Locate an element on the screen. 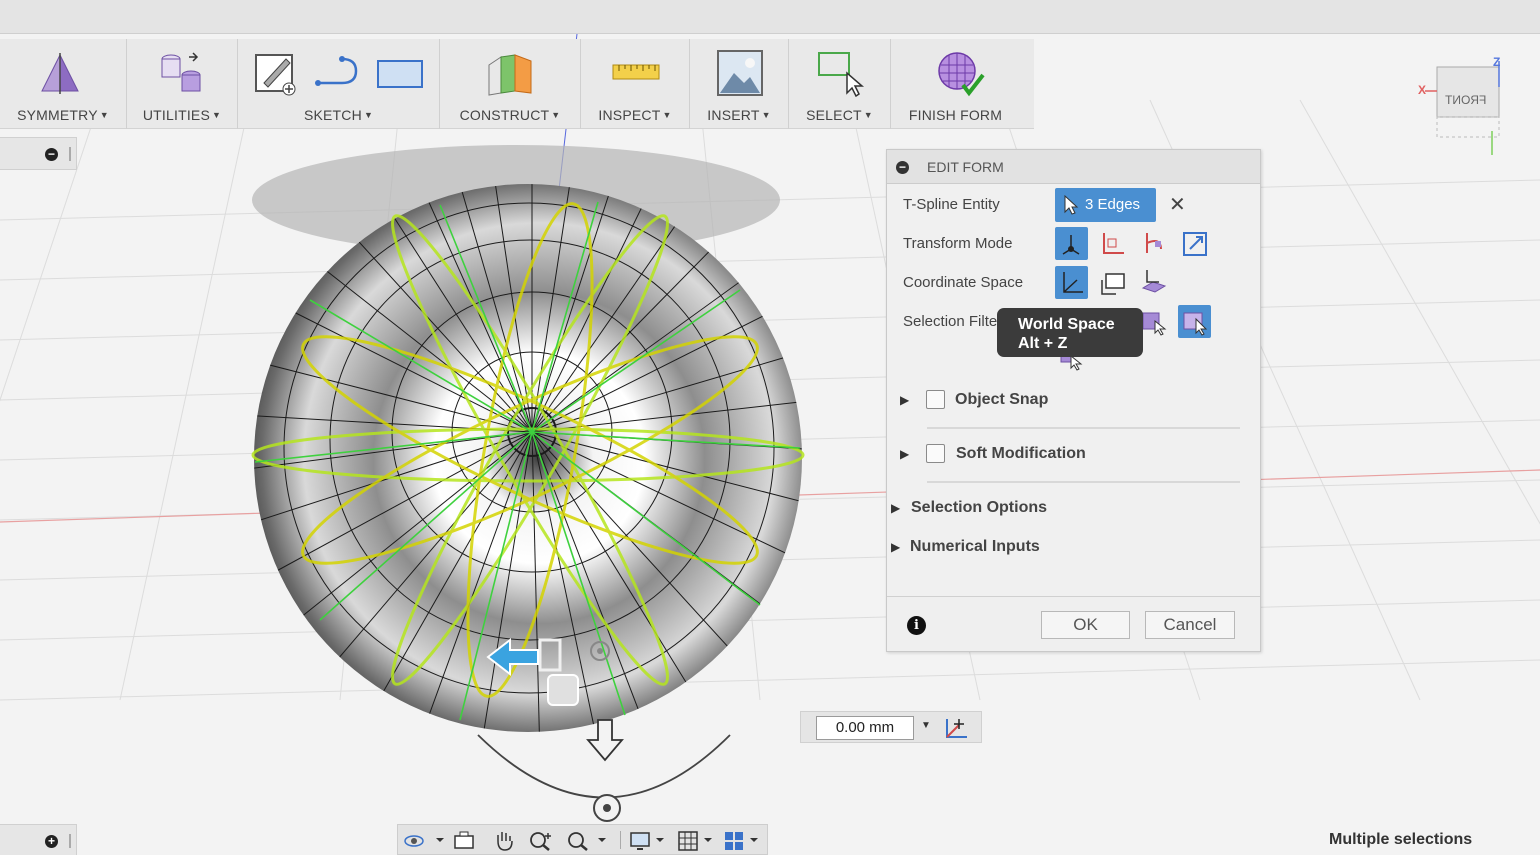 The height and width of the screenshot is (855, 1540). toolbar-inspect-label: INSPECT is located at coordinates (629, 115).